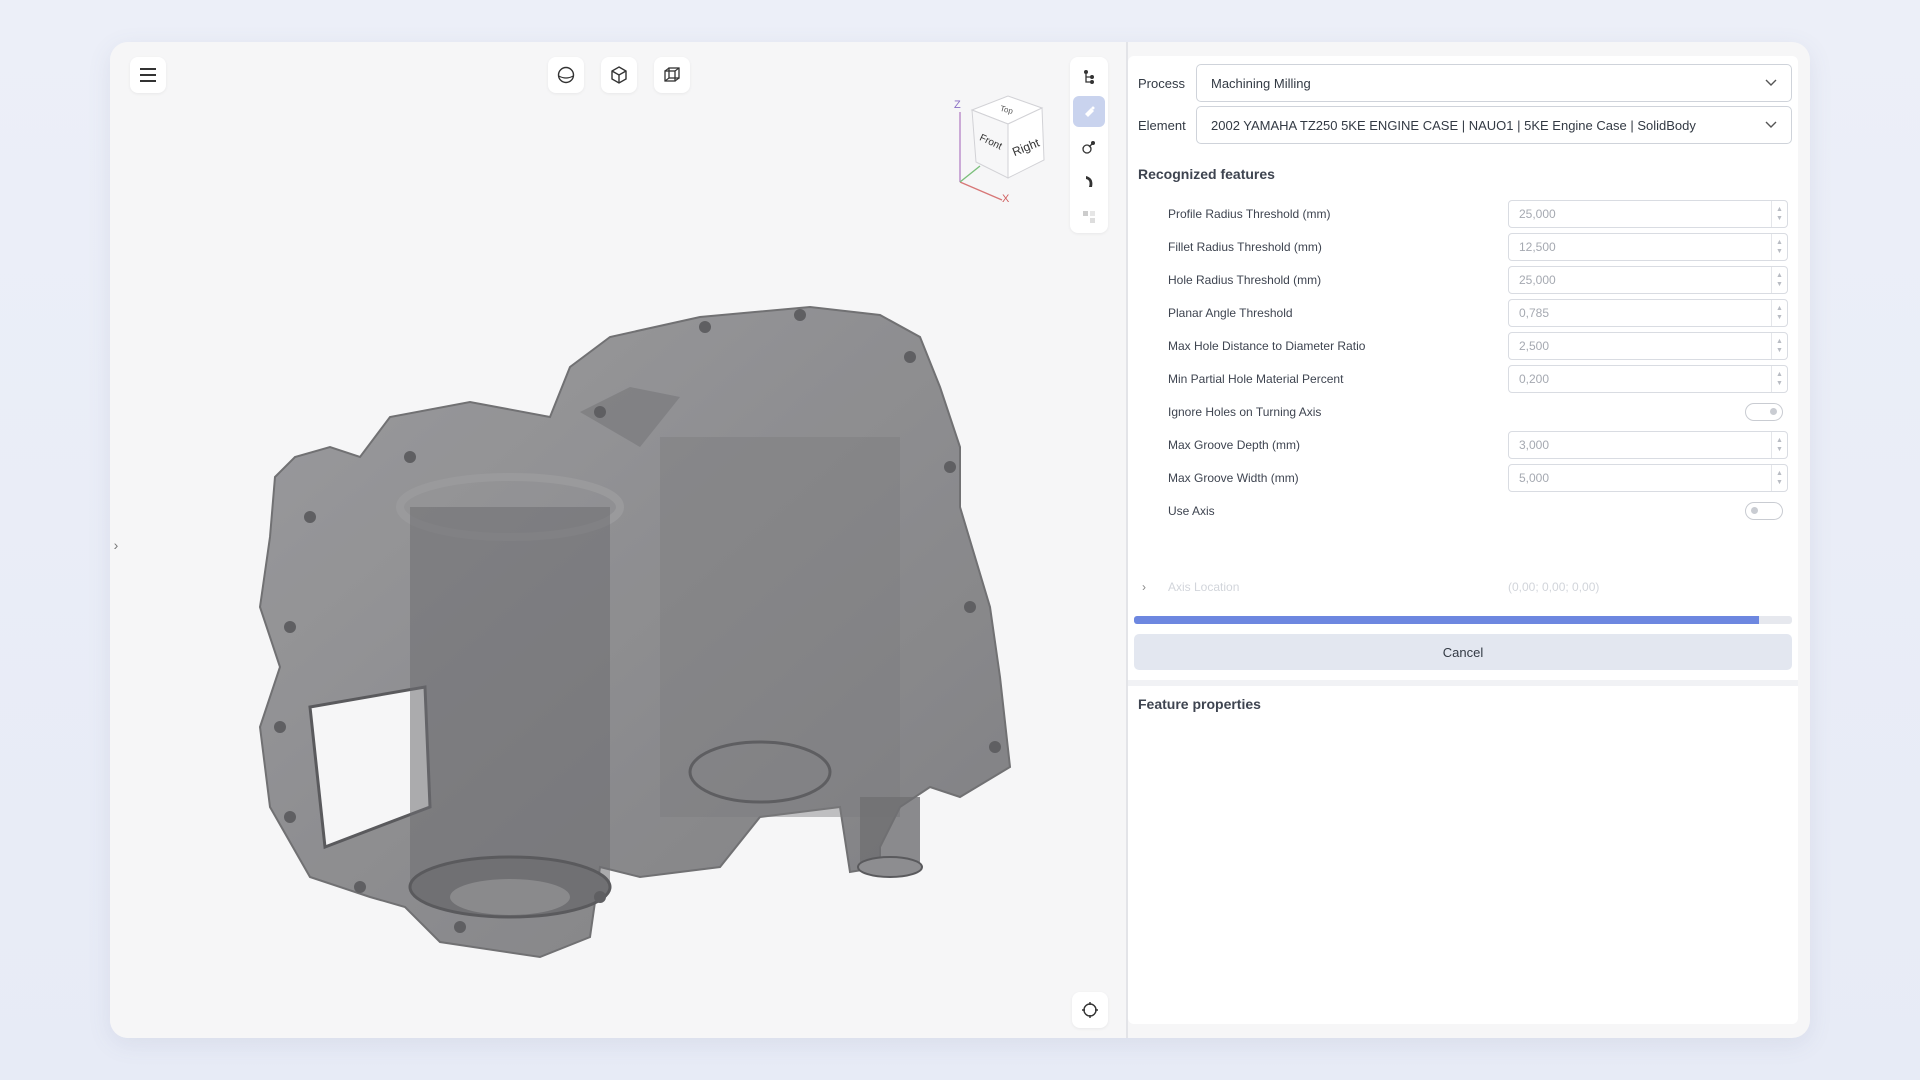 The width and height of the screenshot is (1920, 1080). Describe the element at coordinates (1199, 704) in the screenshot. I see `feature-properties-title: Feature properties` at that location.